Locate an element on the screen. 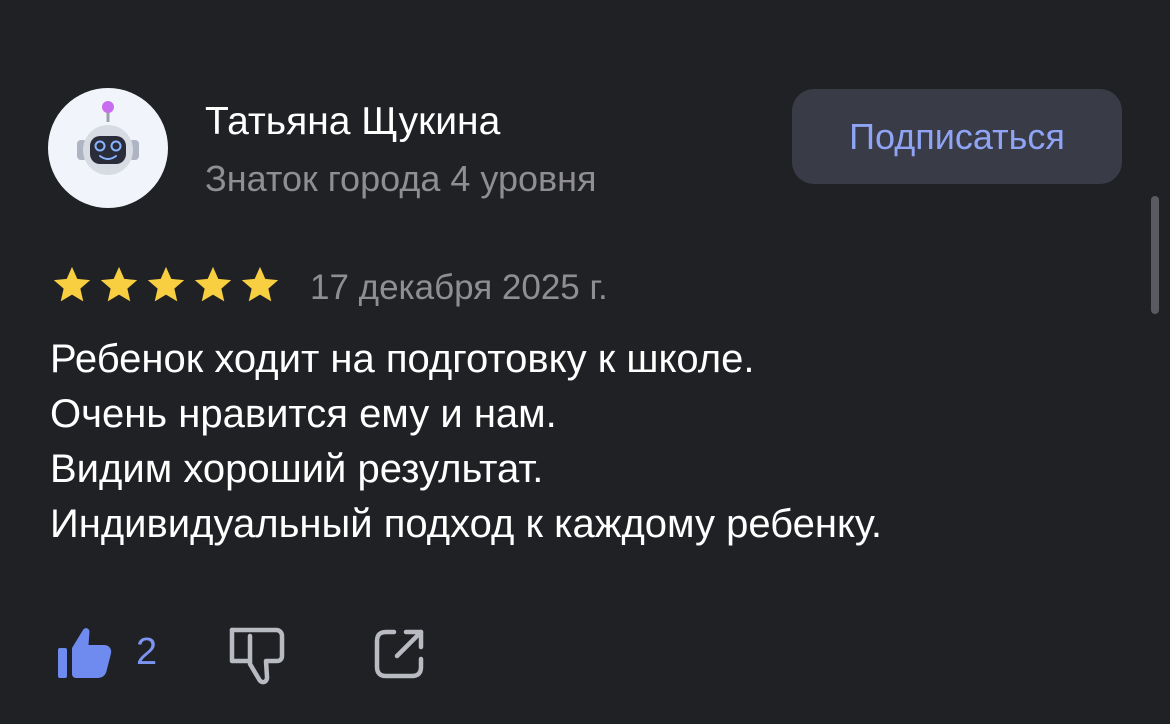  like-button: 2 is located at coordinates (106, 652).